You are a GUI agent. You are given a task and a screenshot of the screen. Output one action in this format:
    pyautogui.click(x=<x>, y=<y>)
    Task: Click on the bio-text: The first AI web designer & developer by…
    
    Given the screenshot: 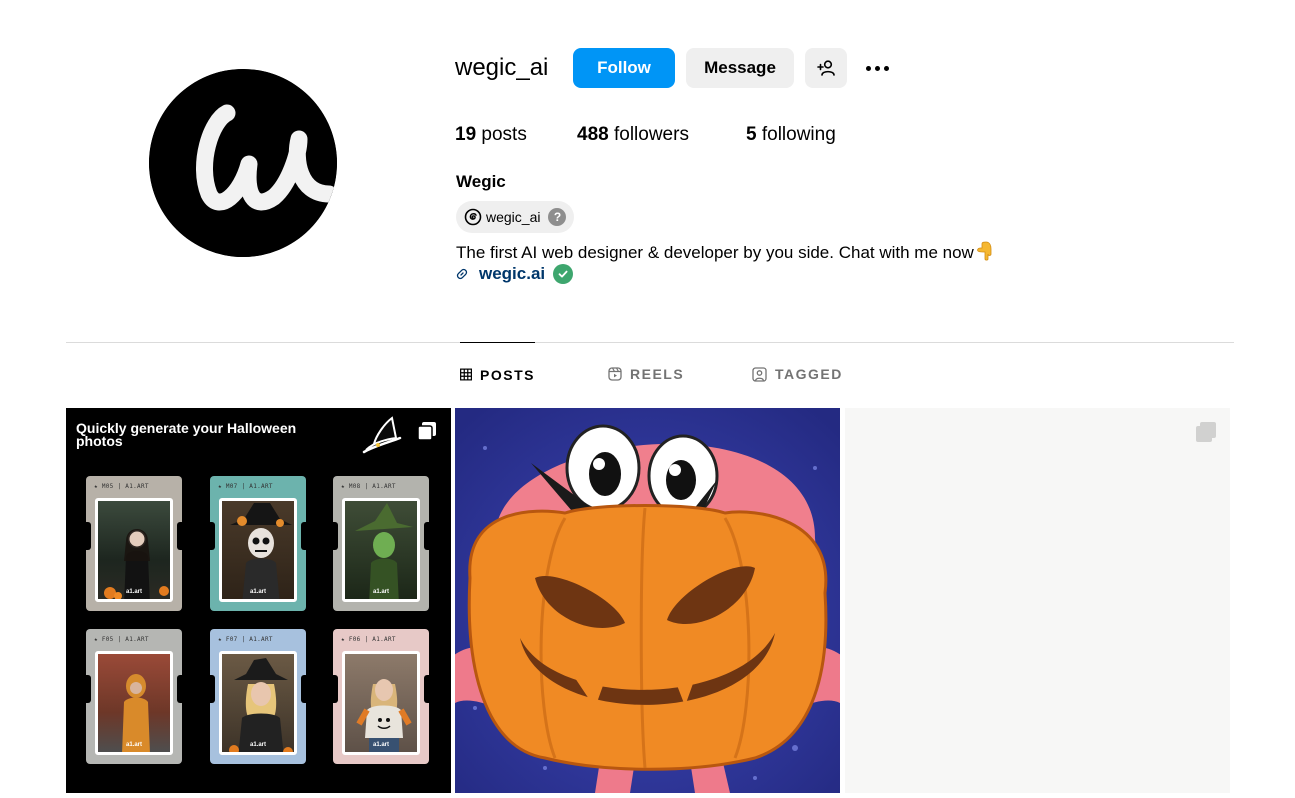 What is the action you would take?
    pyautogui.click(x=715, y=252)
    